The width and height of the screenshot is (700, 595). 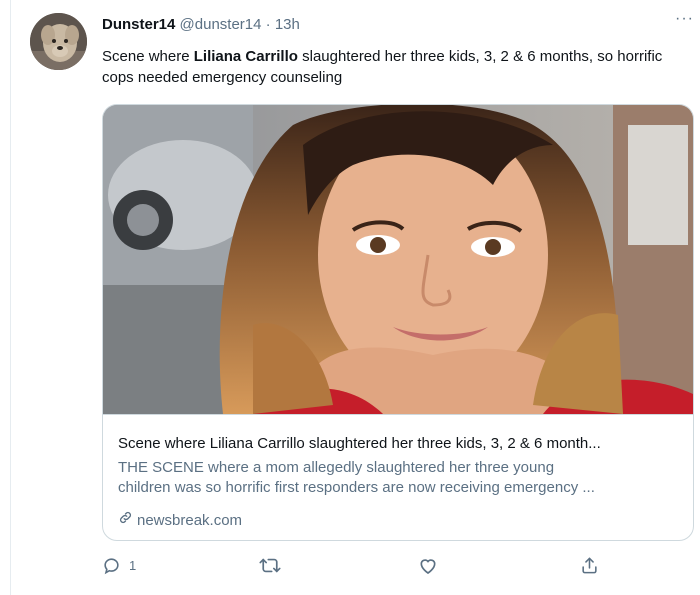 I want to click on user-handle: @dunster14, so click(x=221, y=24).